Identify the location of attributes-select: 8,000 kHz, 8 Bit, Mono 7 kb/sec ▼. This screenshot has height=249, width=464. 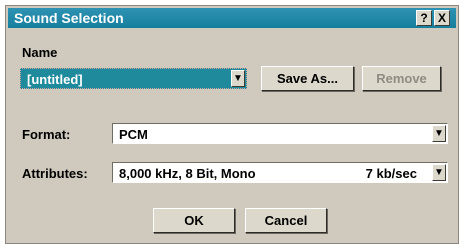
(280, 172).